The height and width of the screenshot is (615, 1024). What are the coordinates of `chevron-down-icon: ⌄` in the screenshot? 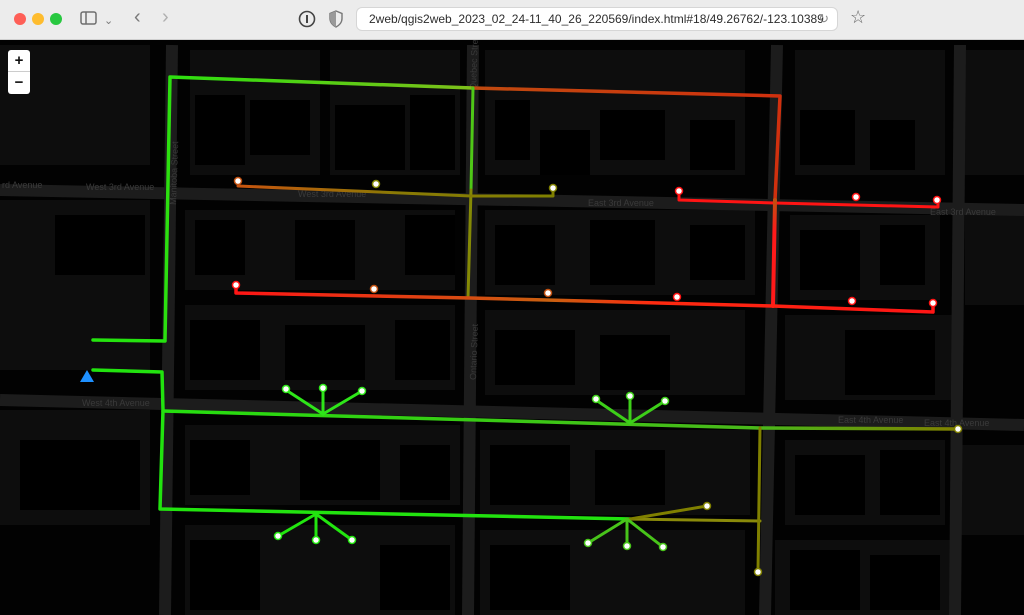 It's located at (108, 21).